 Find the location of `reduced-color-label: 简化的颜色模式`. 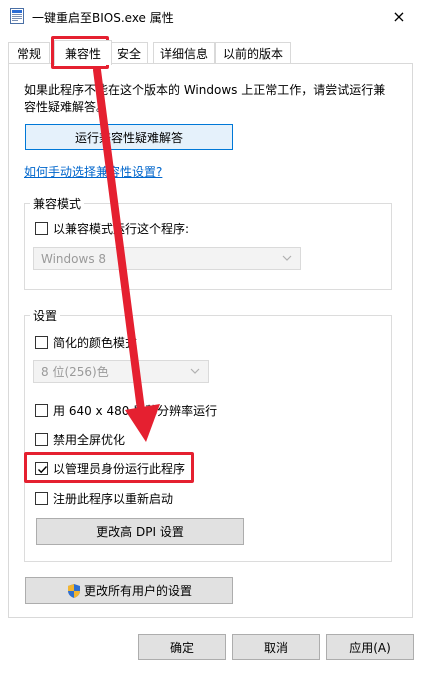

reduced-color-label: 简化的颜色模式 is located at coordinates (95, 343).